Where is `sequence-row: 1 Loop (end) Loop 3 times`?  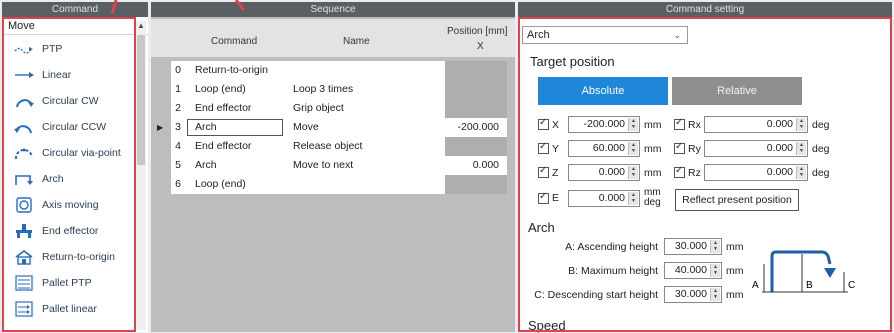
sequence-row: 1 Loop (end) Loop 3 times is located at coordinates (333, 89).